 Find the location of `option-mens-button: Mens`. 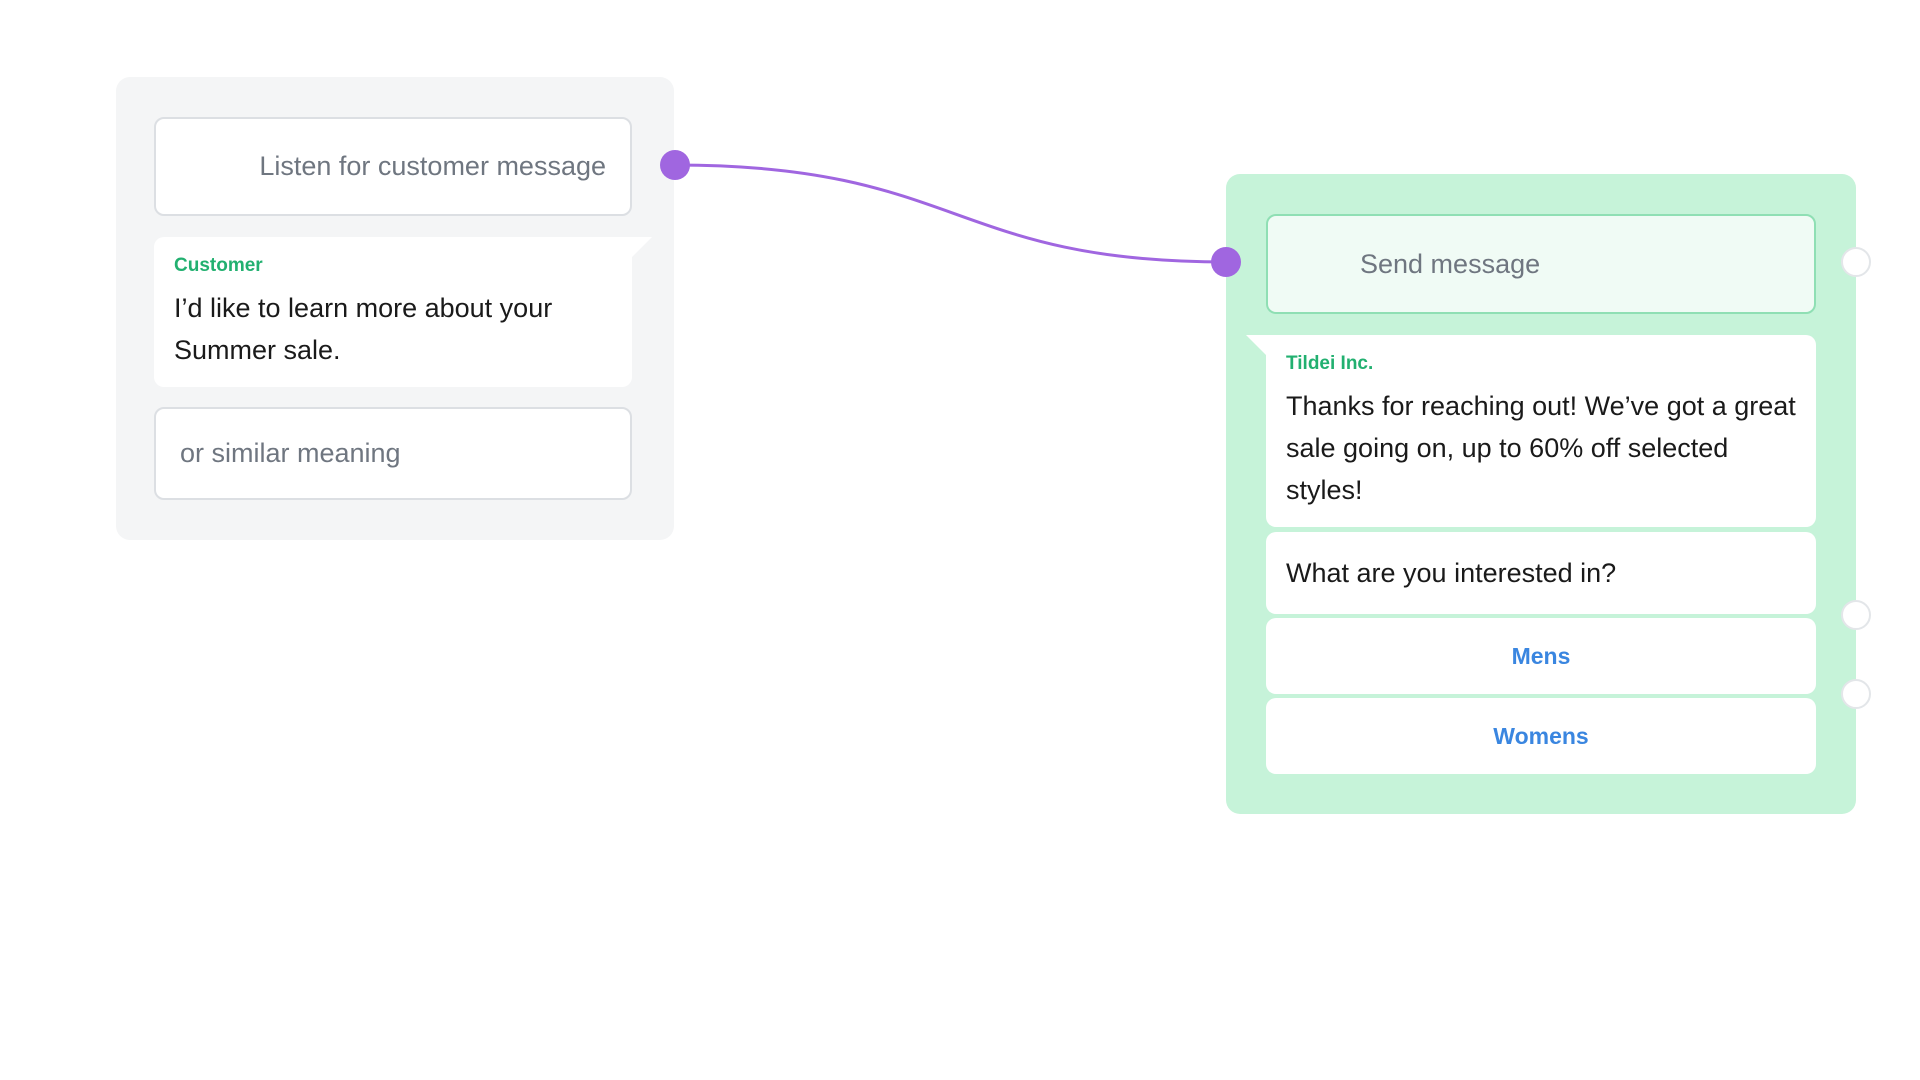

option-mens-button: Mens is located at coordinates (1541, 656).